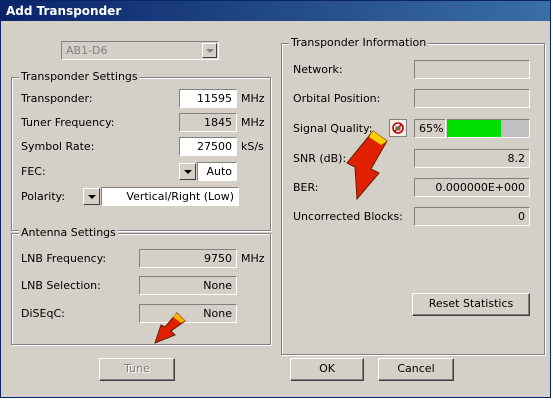 This screenshot has height=400, width=553. I want to click on tuner-frequency-label: Tuner Frequency:, so click(68, 122).